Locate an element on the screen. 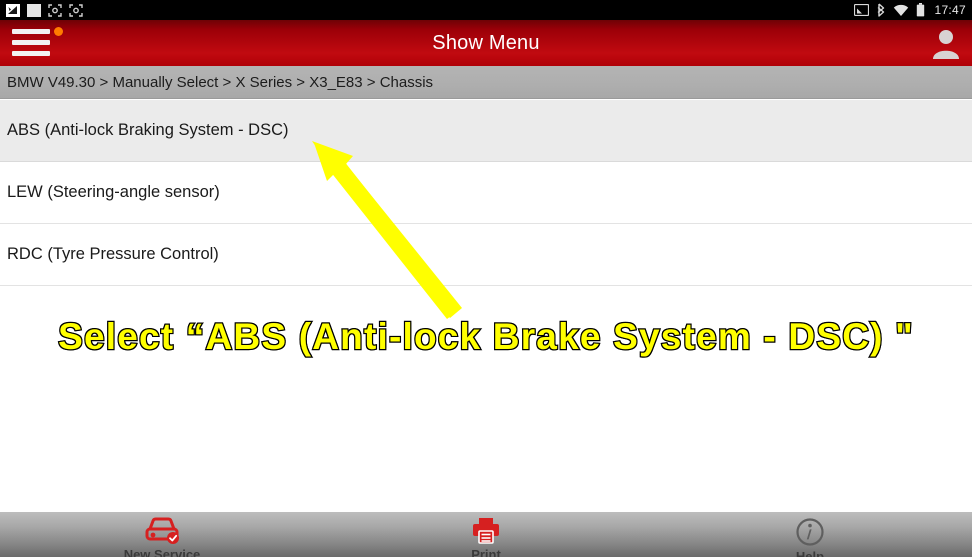  signal-icon is located at coordinates (13, 10).